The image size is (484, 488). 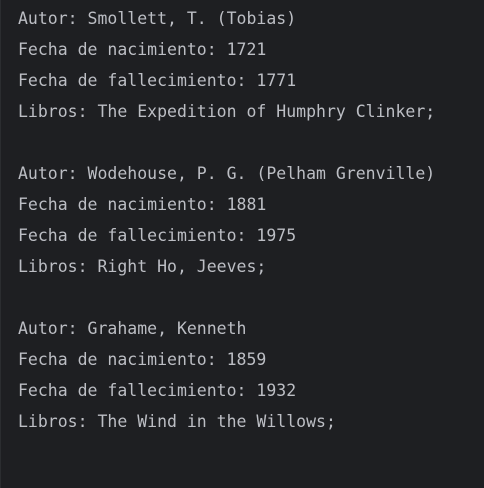 What do you see at coordinates (177, 421) in the screenshot?
I see `books-line: Libros: The Wind in the Willows;` at bounding box center [177, 421].